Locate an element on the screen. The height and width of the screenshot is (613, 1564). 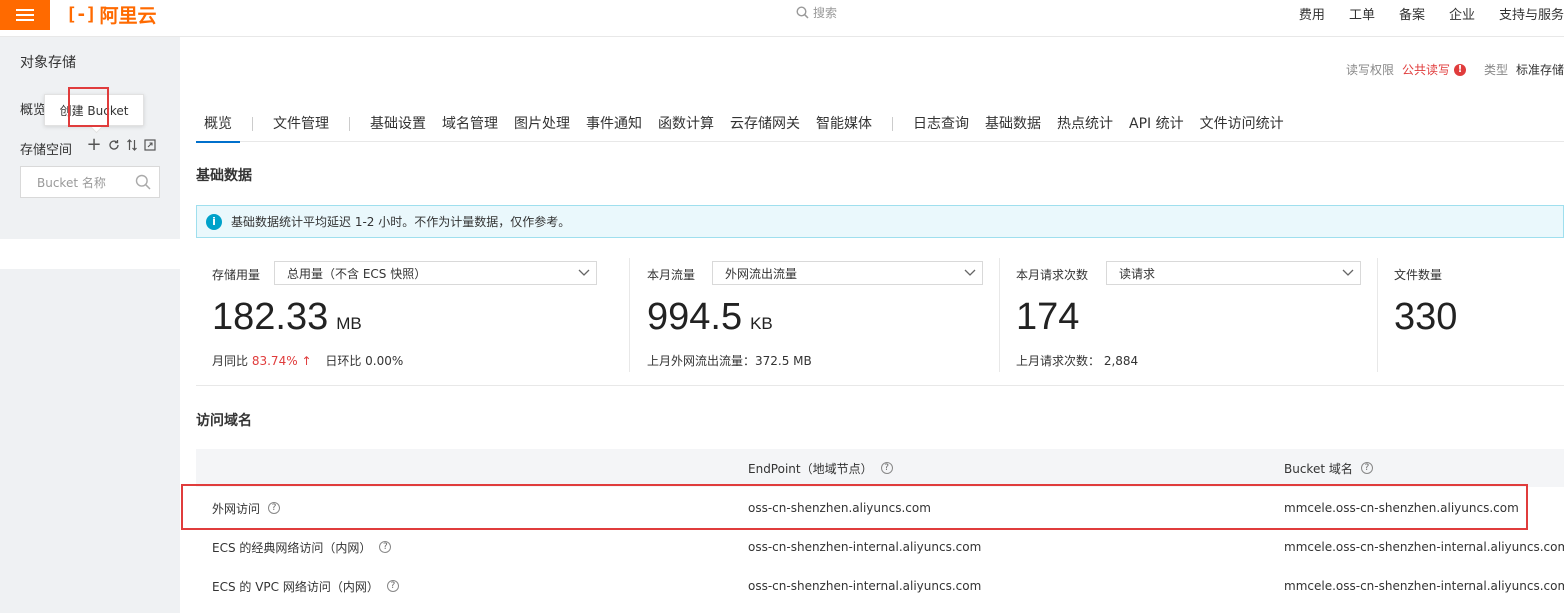
row-name: ECS 的经典网络访问（内网） ? is located at coordinates (302, 547).